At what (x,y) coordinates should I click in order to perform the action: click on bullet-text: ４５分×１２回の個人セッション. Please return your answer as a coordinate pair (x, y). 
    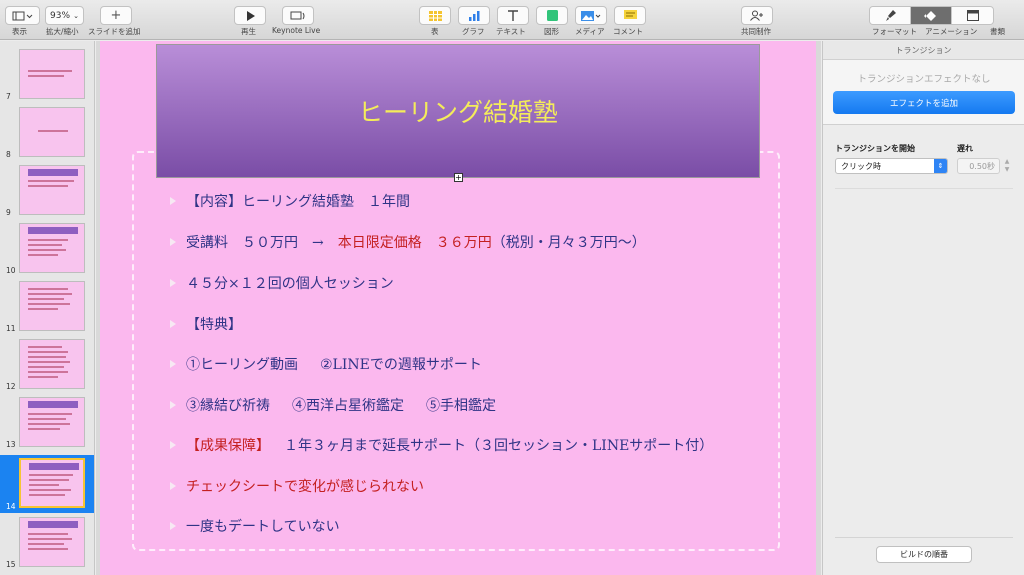
    Looking at the image, I should click on (290, 284).